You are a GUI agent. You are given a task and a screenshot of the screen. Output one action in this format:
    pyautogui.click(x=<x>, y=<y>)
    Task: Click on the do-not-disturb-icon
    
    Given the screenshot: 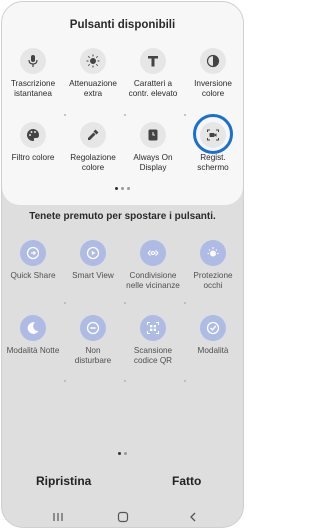 What is the action you would take?
    pyautogui.click(x=93, y=328)
    